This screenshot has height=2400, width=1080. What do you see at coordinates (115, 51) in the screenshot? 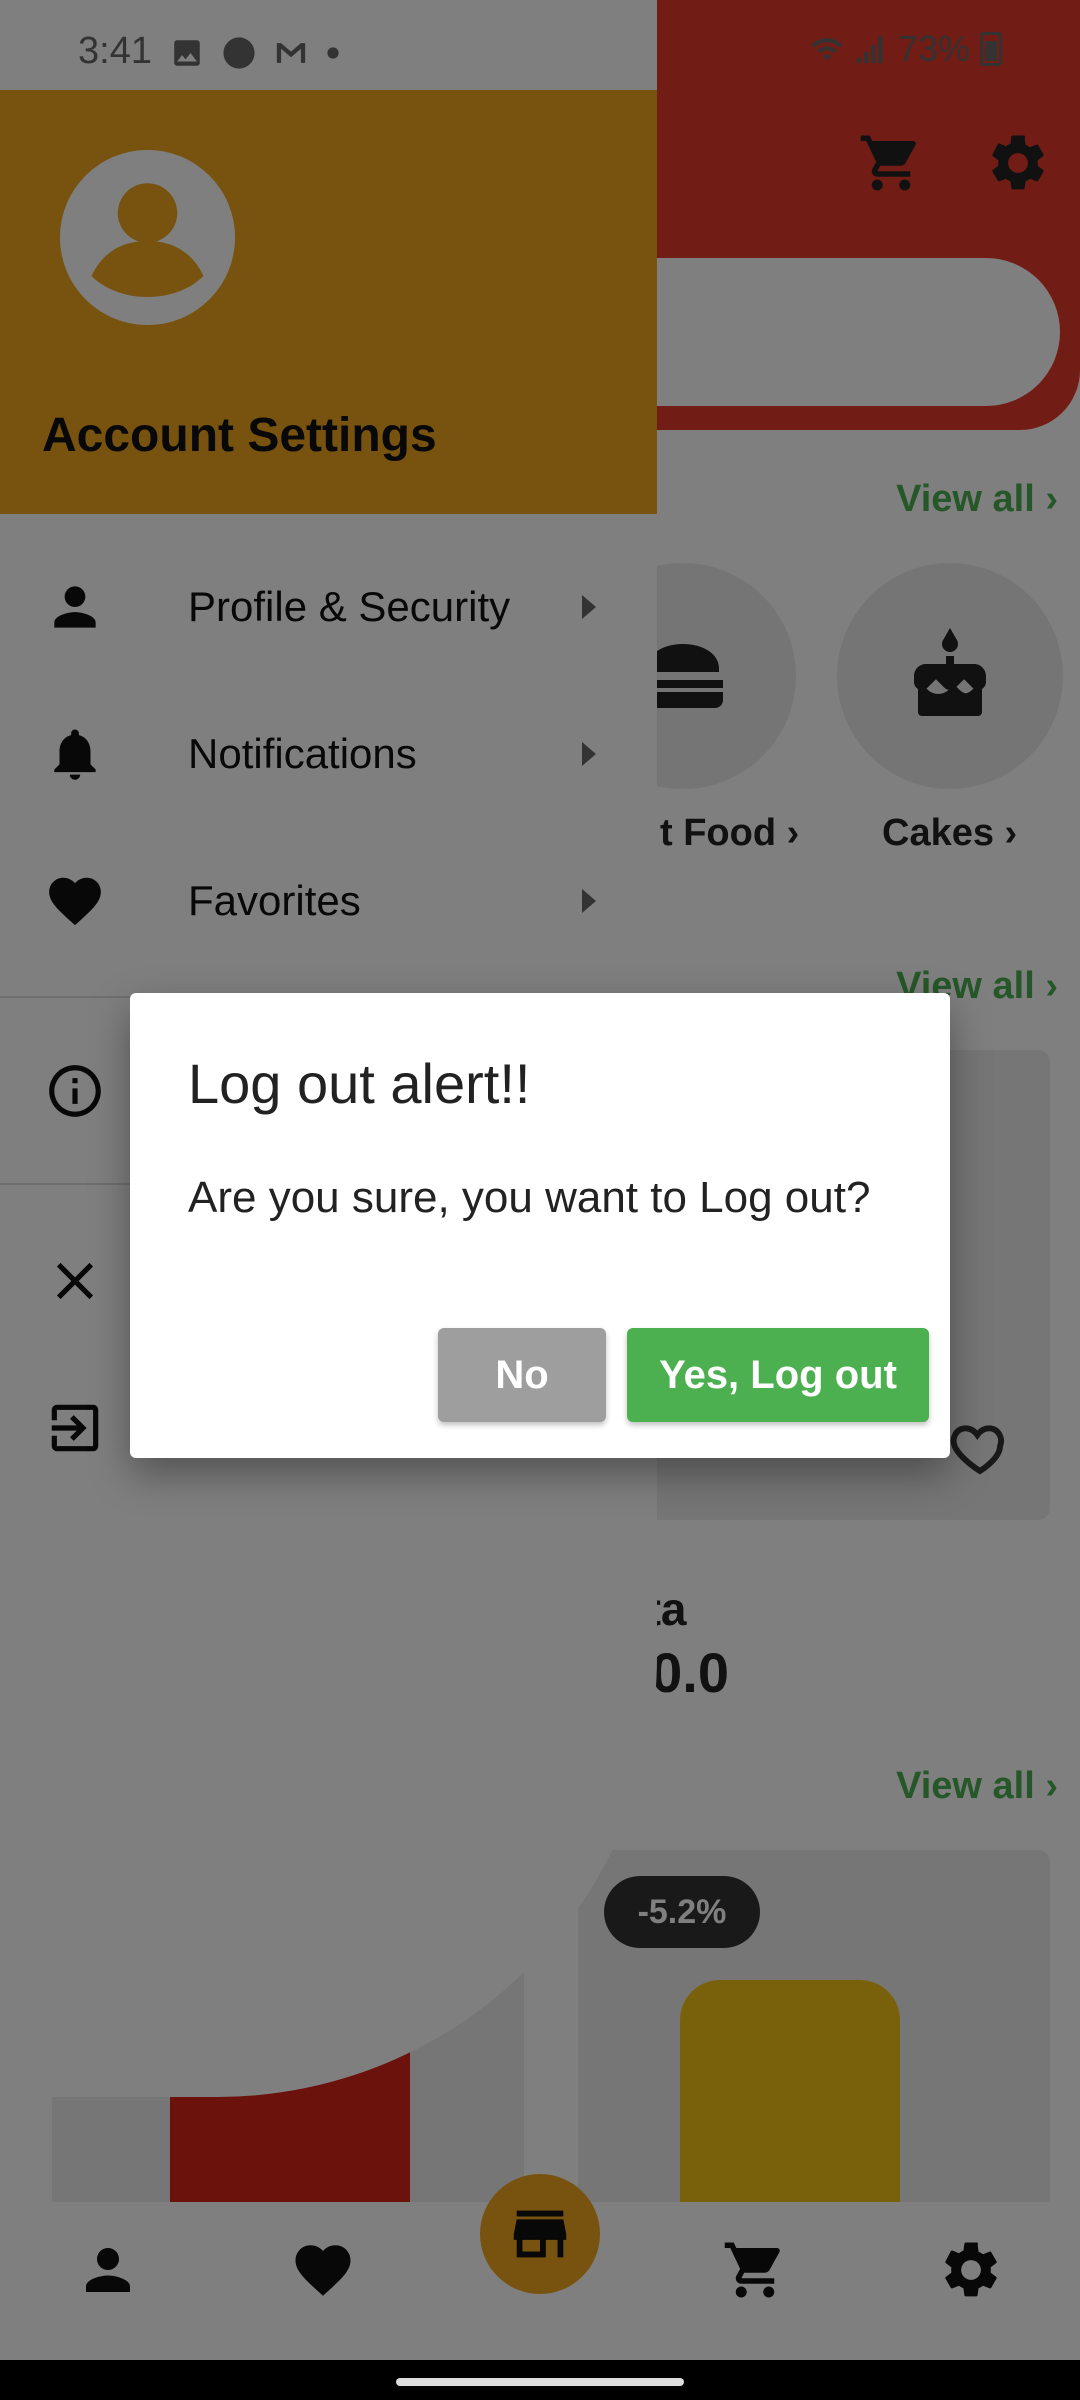
I see `status-time: 3:41` at bounding box center [115, 51].